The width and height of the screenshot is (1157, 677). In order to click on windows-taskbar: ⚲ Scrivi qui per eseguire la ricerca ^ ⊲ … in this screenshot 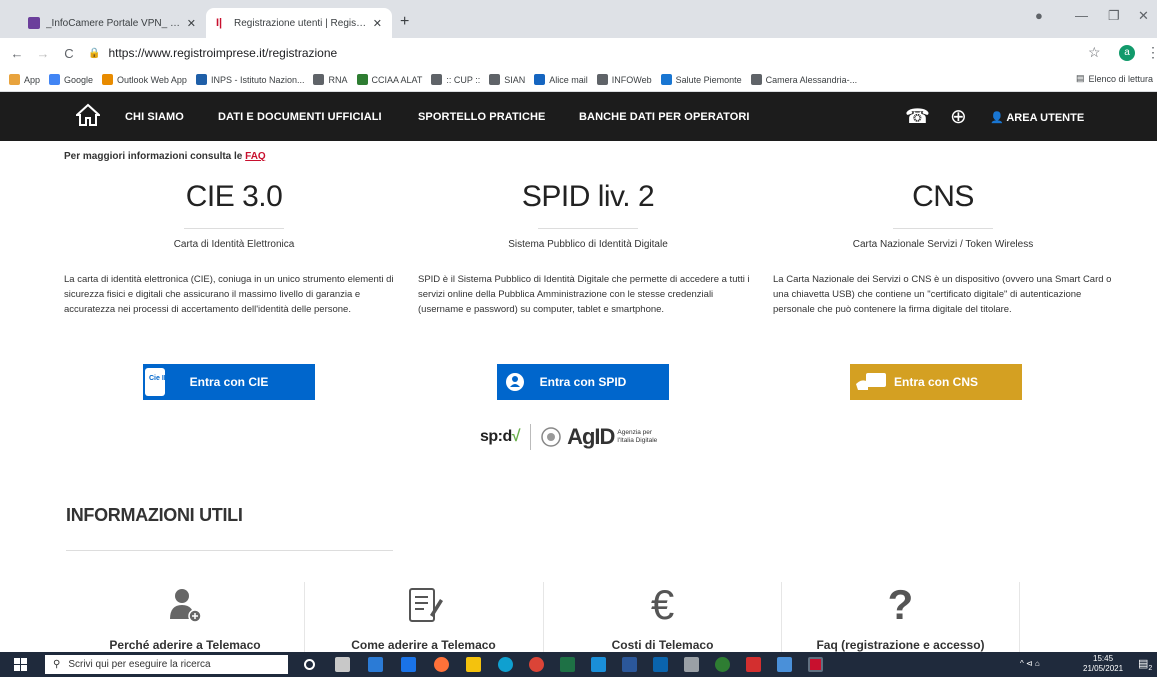, I will do `click(578, 664)`.